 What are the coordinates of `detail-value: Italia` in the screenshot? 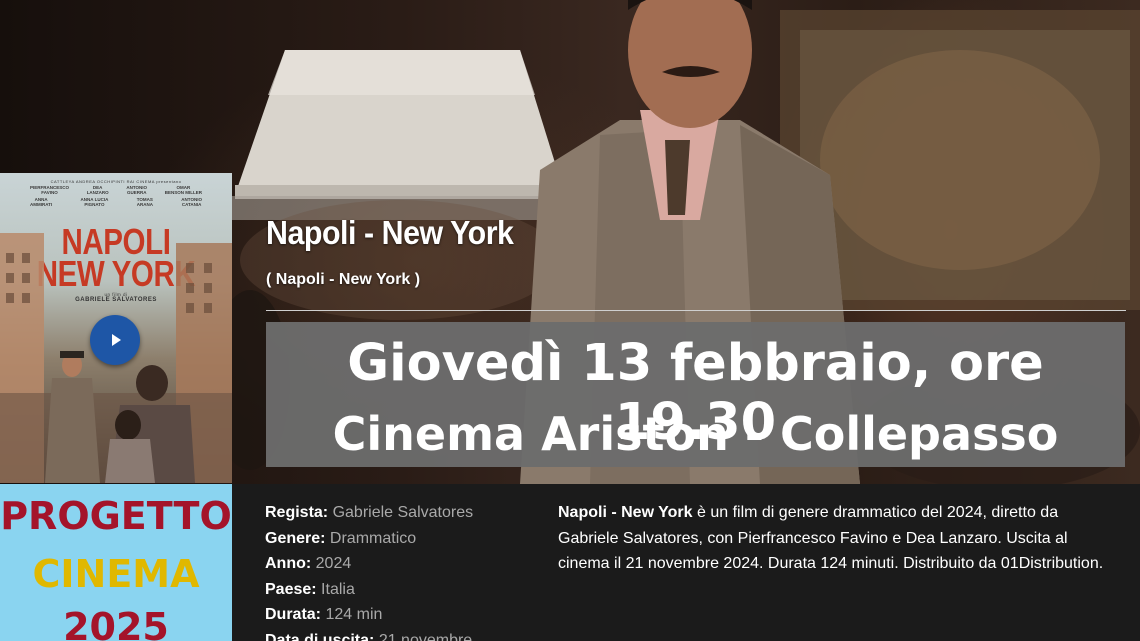 It's located at (338, 589).